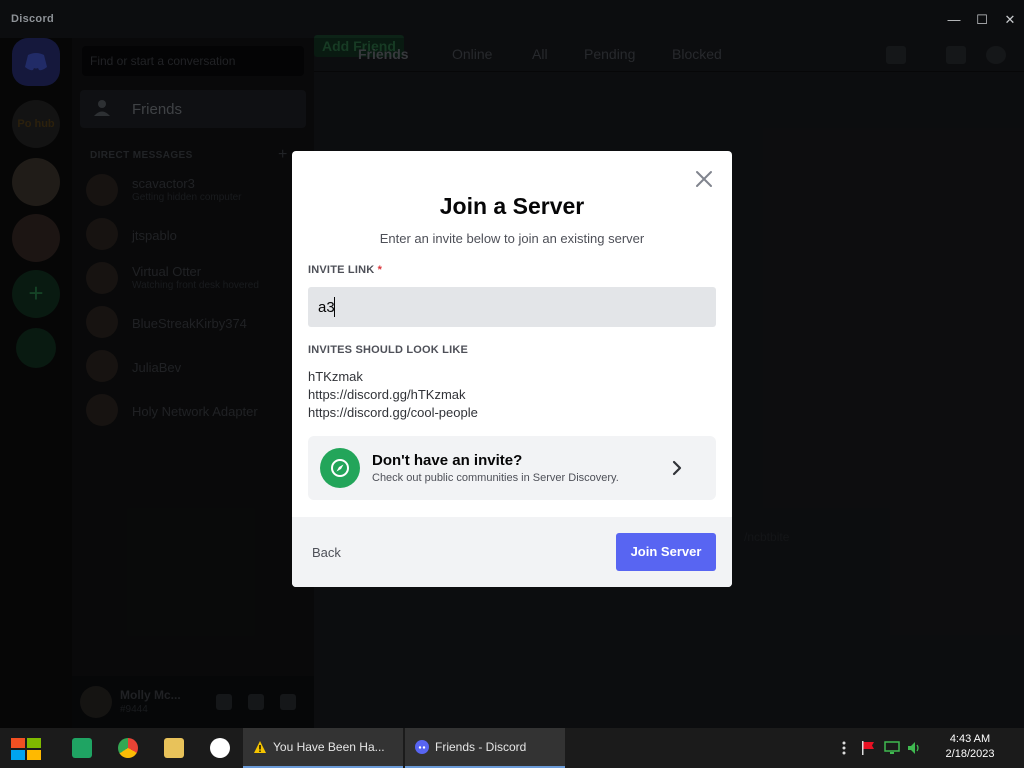 The image size is (1024, 768). What do you see at coordinates (481, 747) in the screenshot?
I see `task-title: Friends - Discord` at bounding box center [481, 747].